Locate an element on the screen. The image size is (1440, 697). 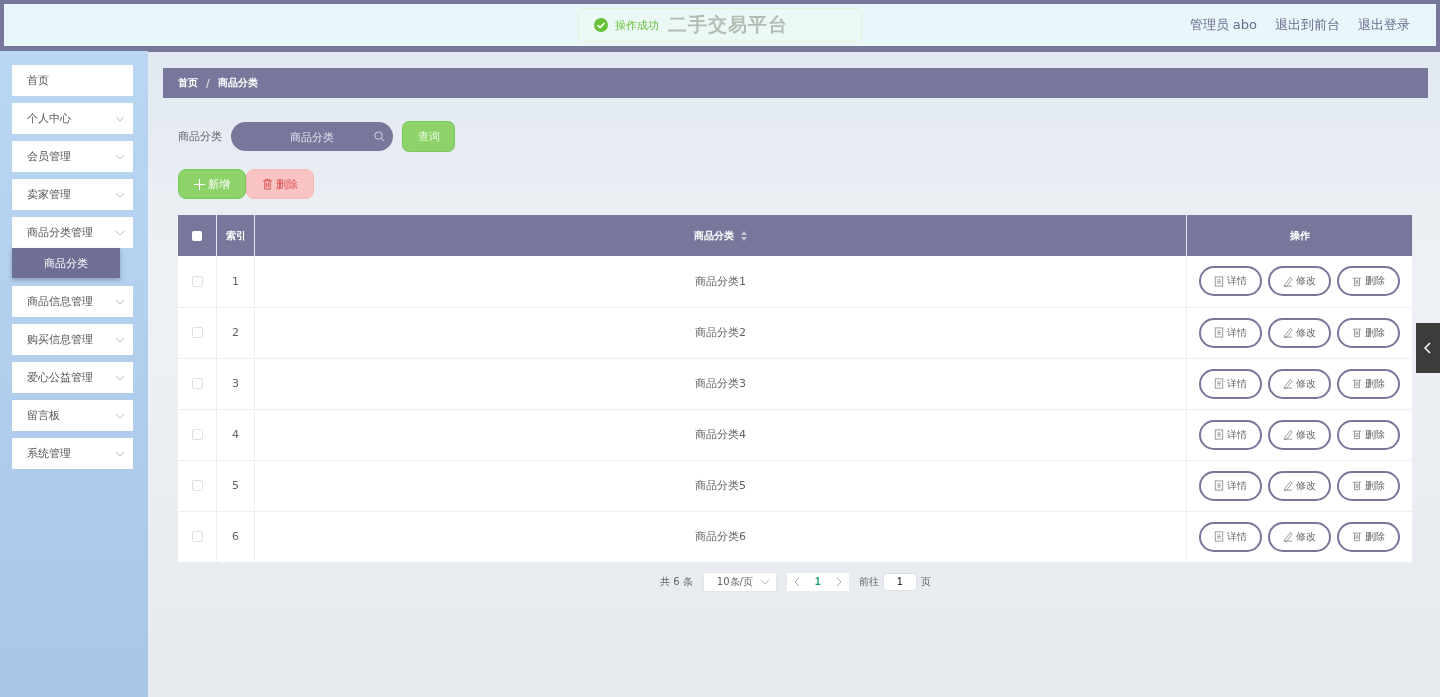
sidebar-item: 卖家管理 is located at coordinates (72, 194).